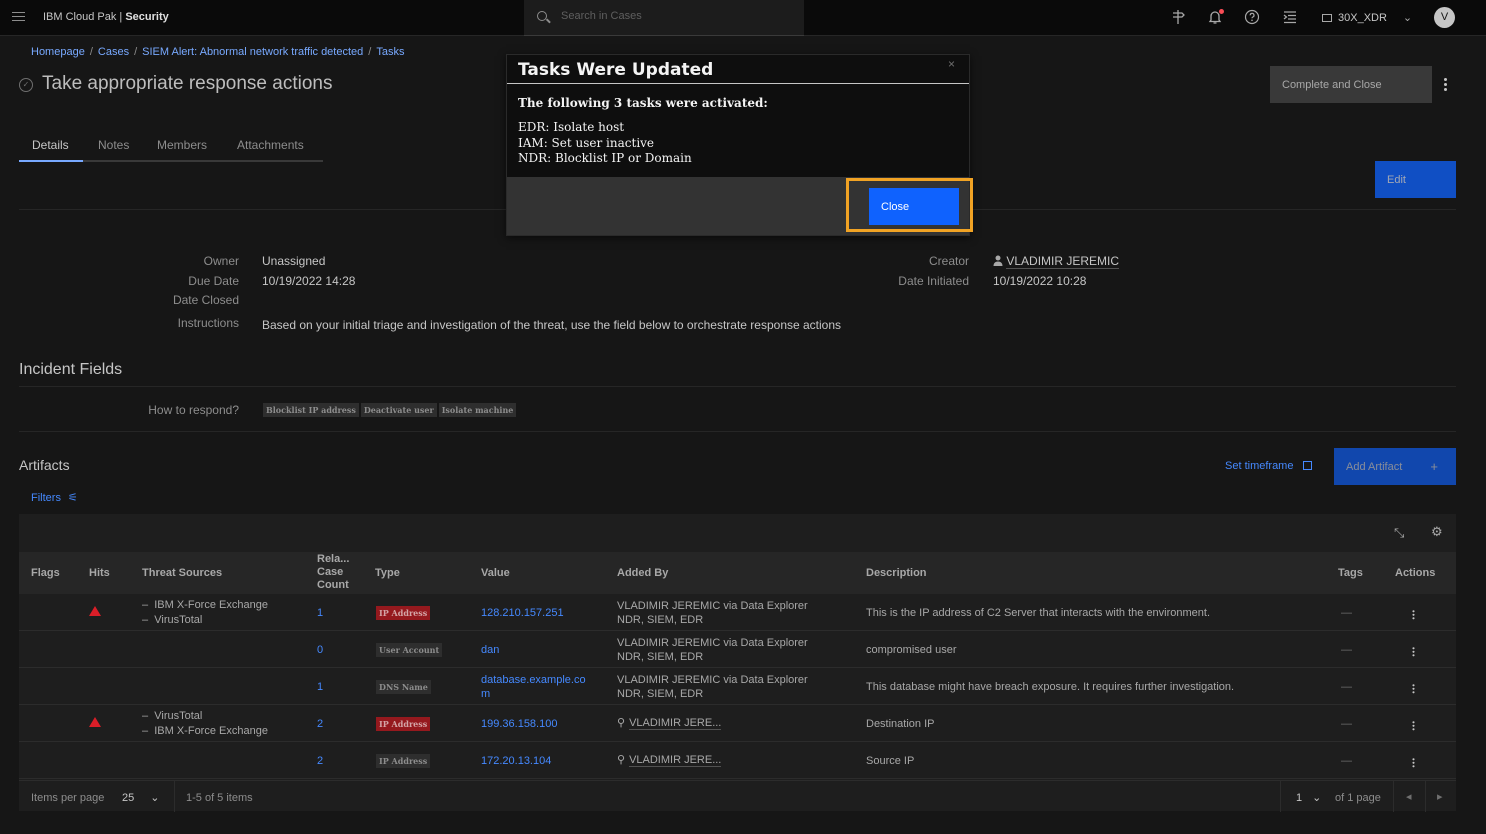  Describe the element at coordinates (1351, 84) in the screenshot. I see `complete-and-close-button: Complete and Close` at that location.